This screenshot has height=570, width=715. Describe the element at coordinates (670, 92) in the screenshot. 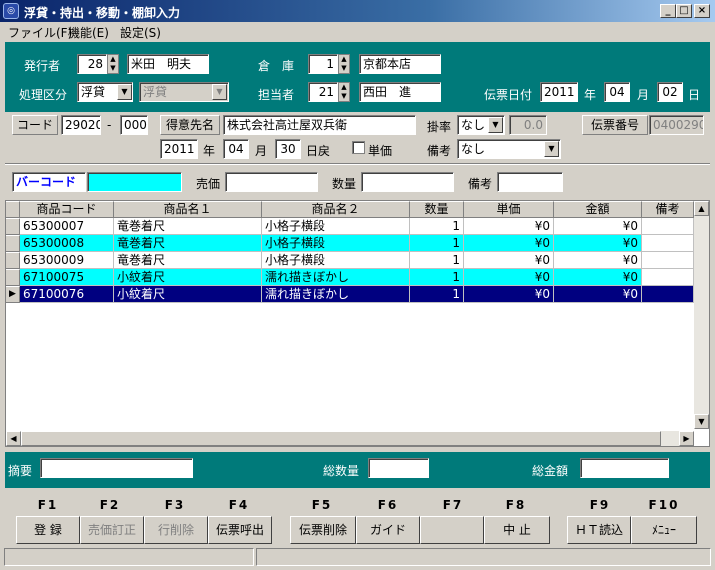

I see `slip-day-input: 02` at that location.